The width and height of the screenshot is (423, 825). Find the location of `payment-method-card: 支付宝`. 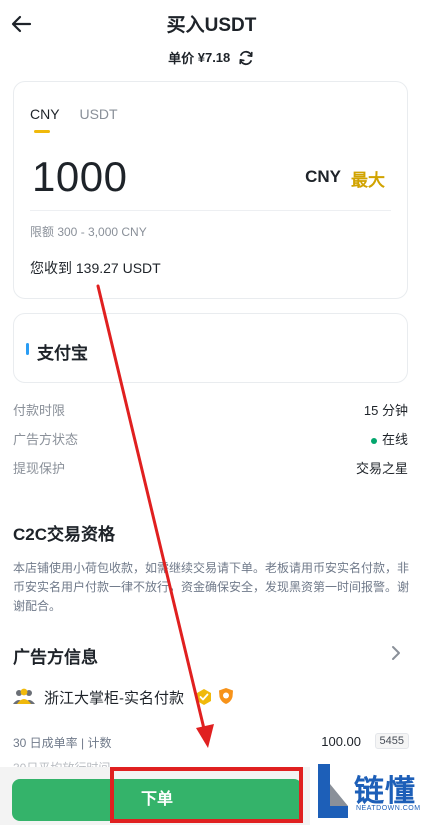

payment-method-card: 支付宝 is located at coordinates (210, 348).